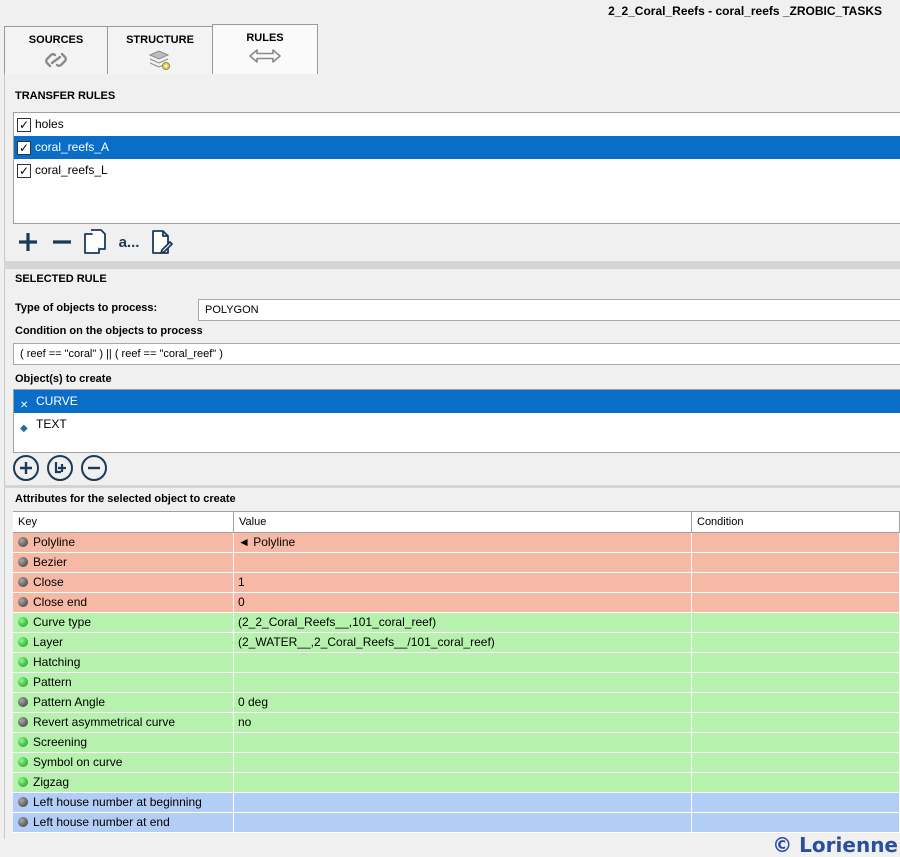 Image resolution: width=900 pixels, height=857 pixels. I want to click on table-row: Left house number at beginning, so click(456, 803).